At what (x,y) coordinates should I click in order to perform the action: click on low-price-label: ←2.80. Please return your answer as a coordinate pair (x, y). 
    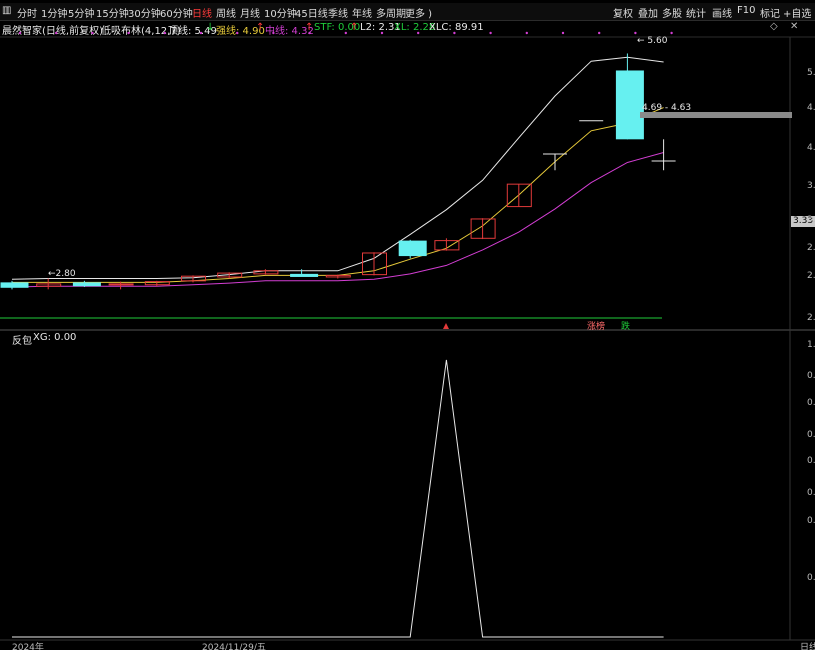
    Looking at the image, I should click on (62, 274).